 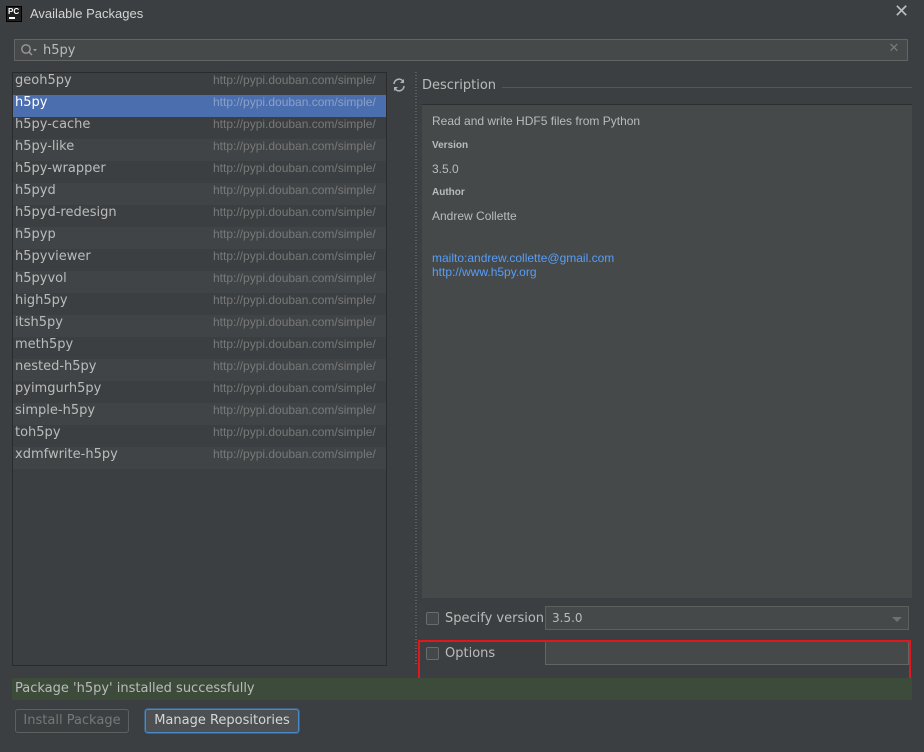 I want to click on title-bar: PC Available Packages ✕, so click(x=462, y=15).